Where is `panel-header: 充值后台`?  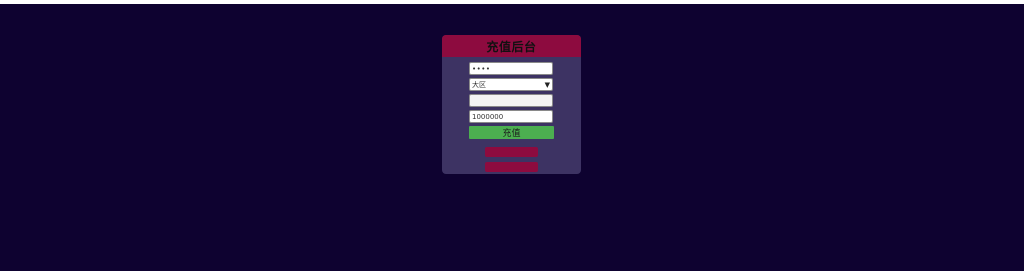
panel-header: 充值后台 is located at coordinates (511, 46).